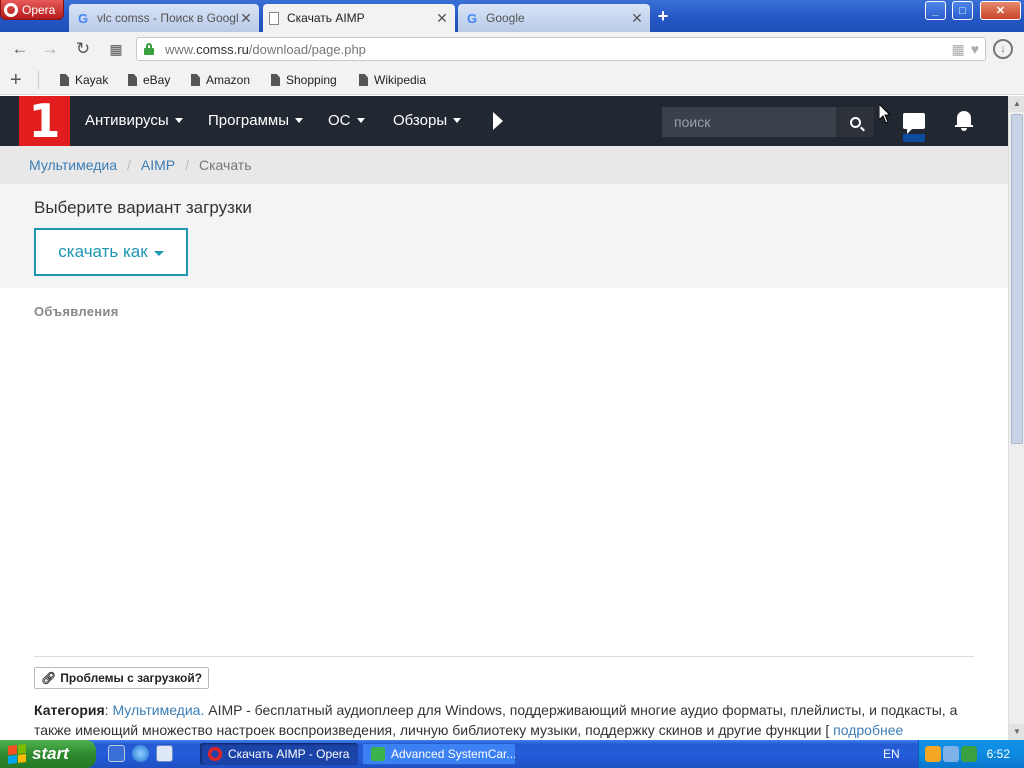 Image resolution: width=1024 pixels, height=768 pixels. I want to click on opera-icon, so click(215, 754).